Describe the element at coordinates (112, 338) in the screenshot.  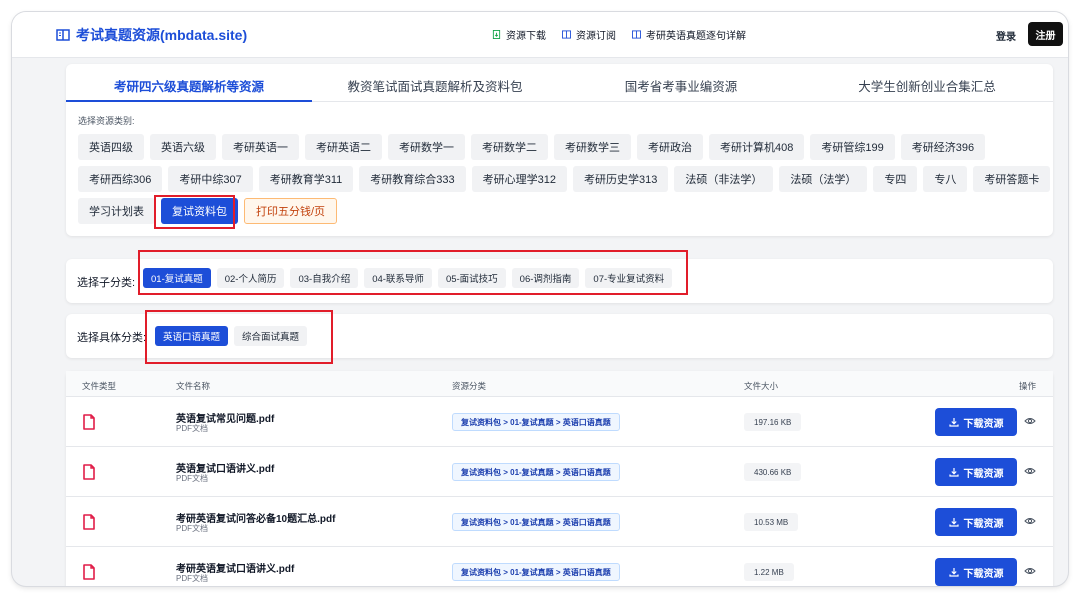
I see `specific-category-label: 选择具体分类:` at that location.